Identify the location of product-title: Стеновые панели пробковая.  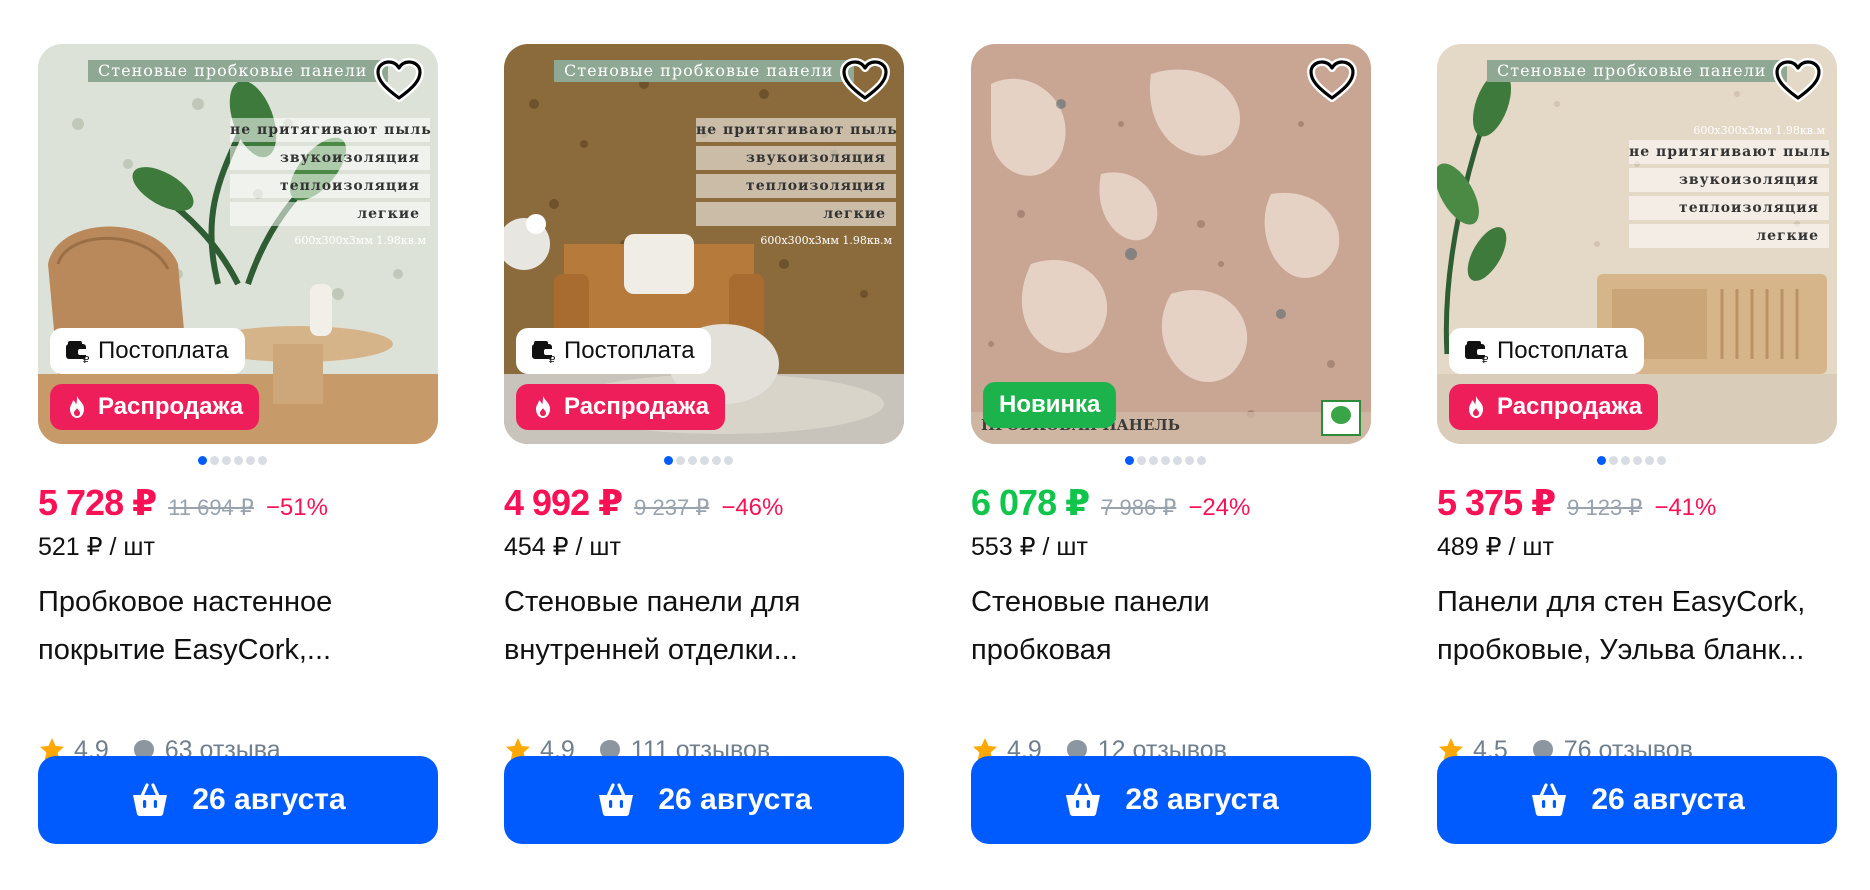
(1171, 628).